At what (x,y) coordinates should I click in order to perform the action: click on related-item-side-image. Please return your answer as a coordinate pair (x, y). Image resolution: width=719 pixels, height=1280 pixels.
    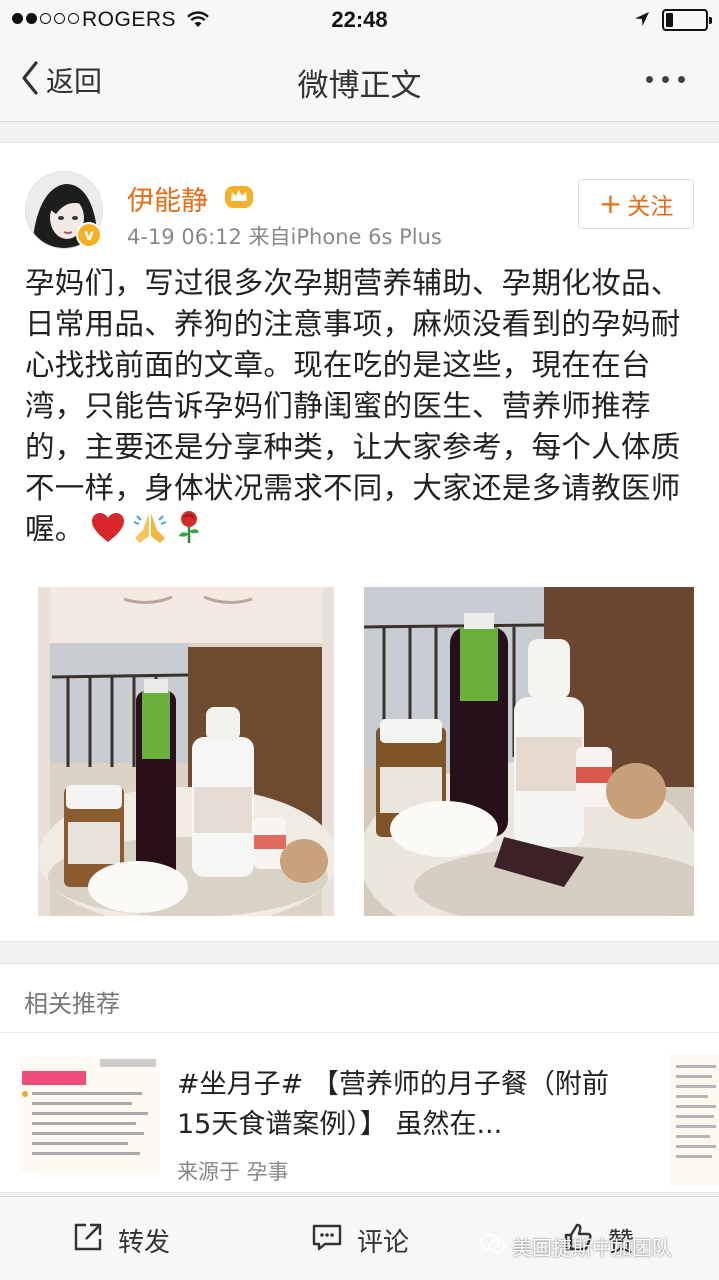
    Looking at the image, I should click on (694, 1120).